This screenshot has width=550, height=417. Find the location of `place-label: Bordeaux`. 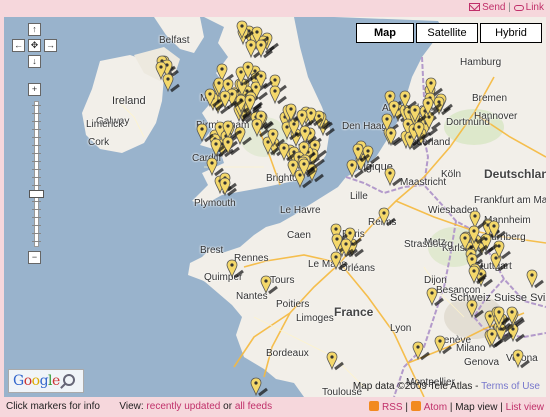

place-label: Bordeaux is located at coordinates (287, 353).